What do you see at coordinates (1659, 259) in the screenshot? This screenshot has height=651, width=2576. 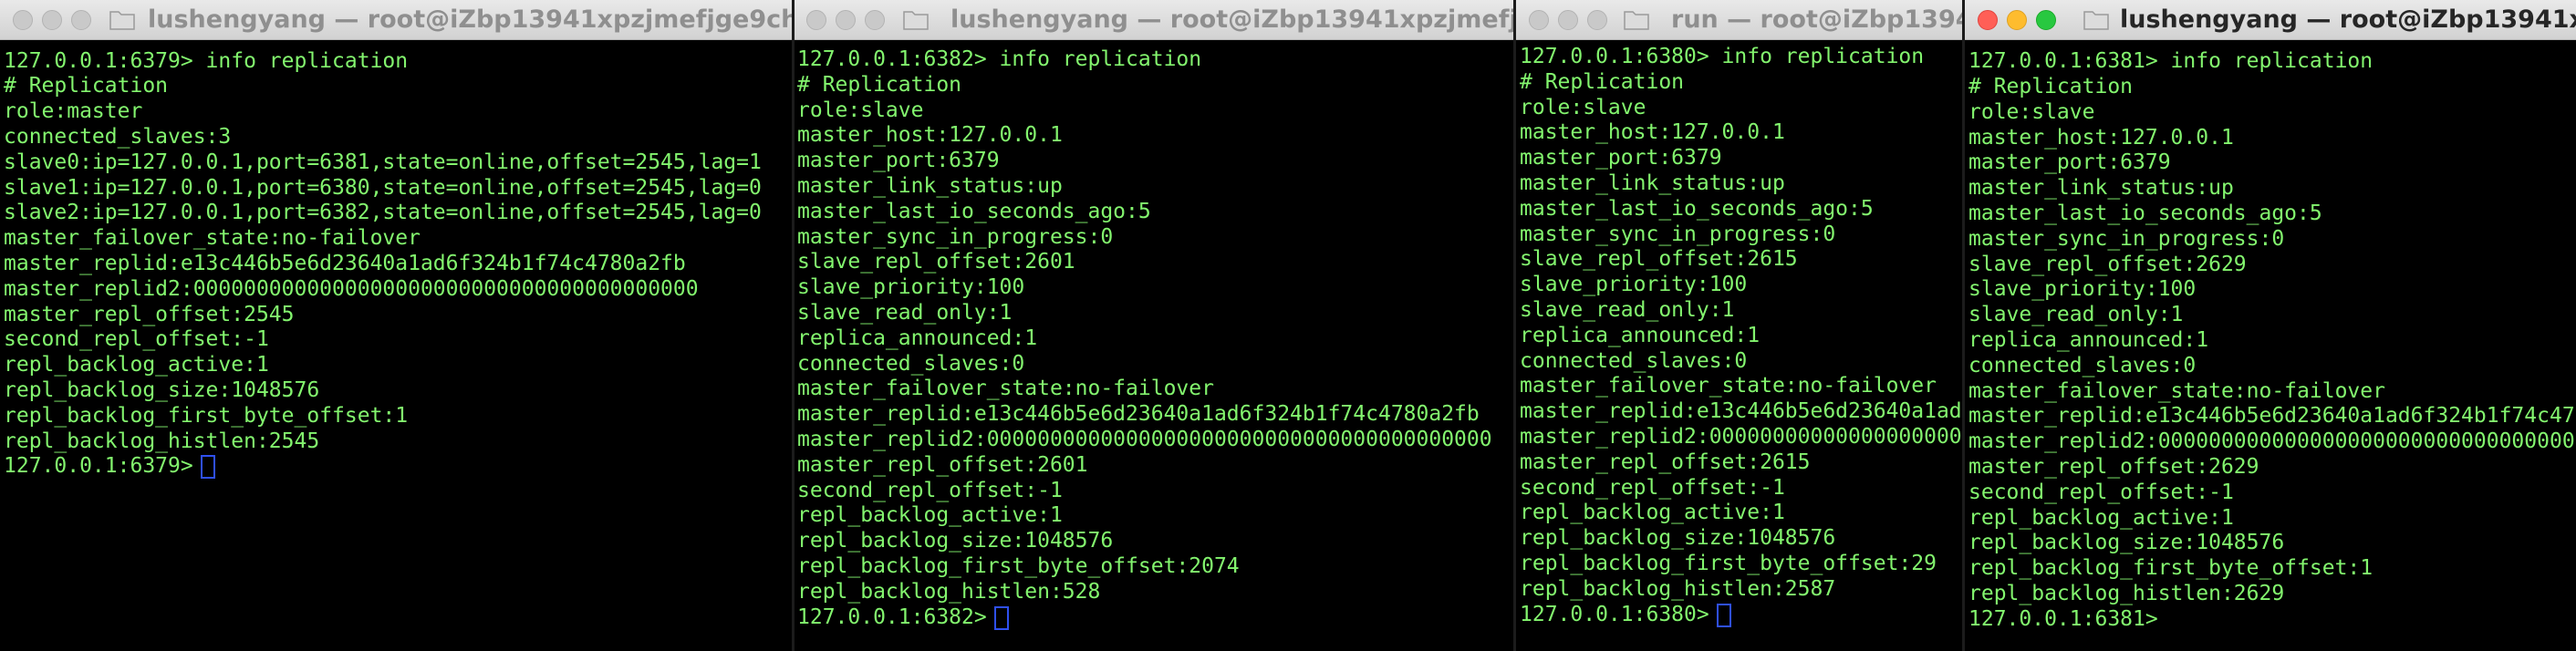 I see `terminal-line: slave_repl_offset:2615` at bounding box center [1659, 259].